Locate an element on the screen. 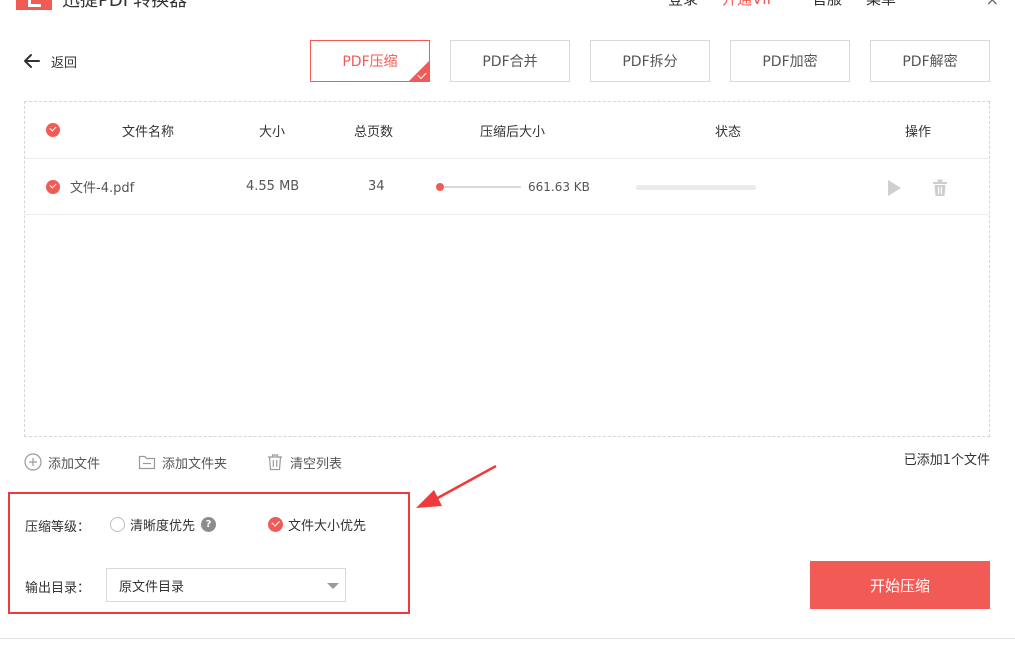 The image size is (1015, 650). vip-link: 开通VIP is located at coordinates (749, 4).